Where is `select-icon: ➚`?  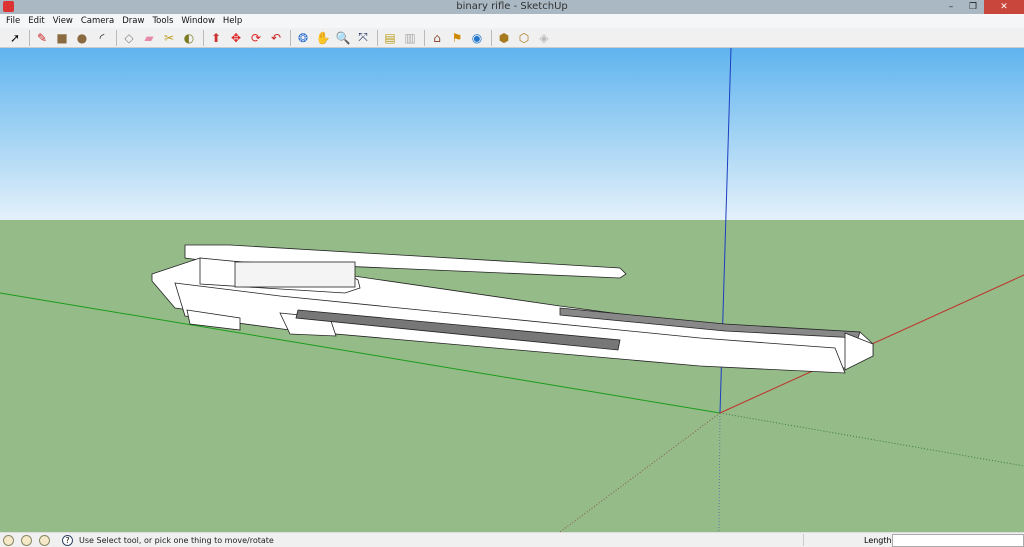 select-icon: ➚ is located at coordinates (15, 38).